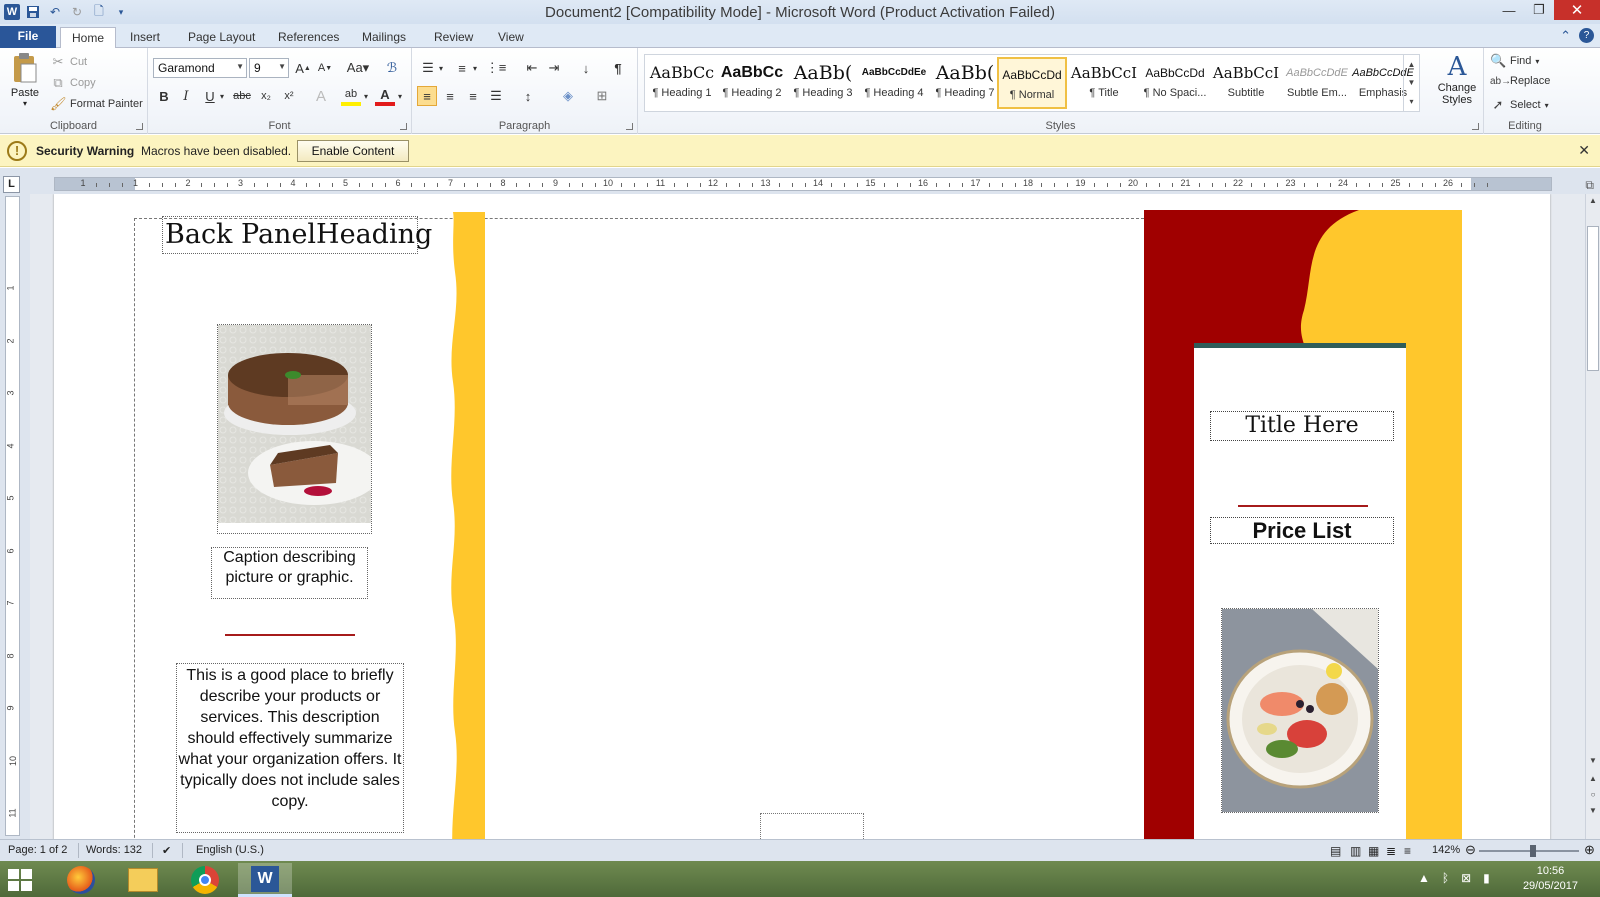  Describe the element at coordinates (1533, 851) in the screenshot. I see `zoom-slider-thumb` at that location.